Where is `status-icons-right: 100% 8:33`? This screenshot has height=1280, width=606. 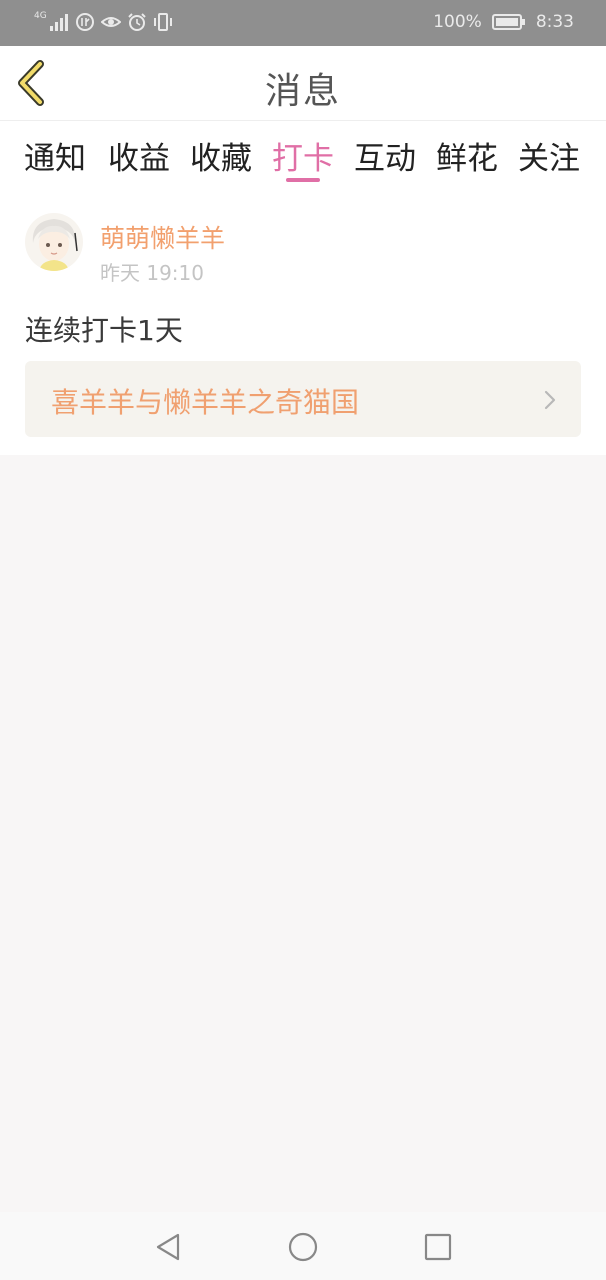 status-icons-right: 100% 8:33 is located at coordinates (503, 22).